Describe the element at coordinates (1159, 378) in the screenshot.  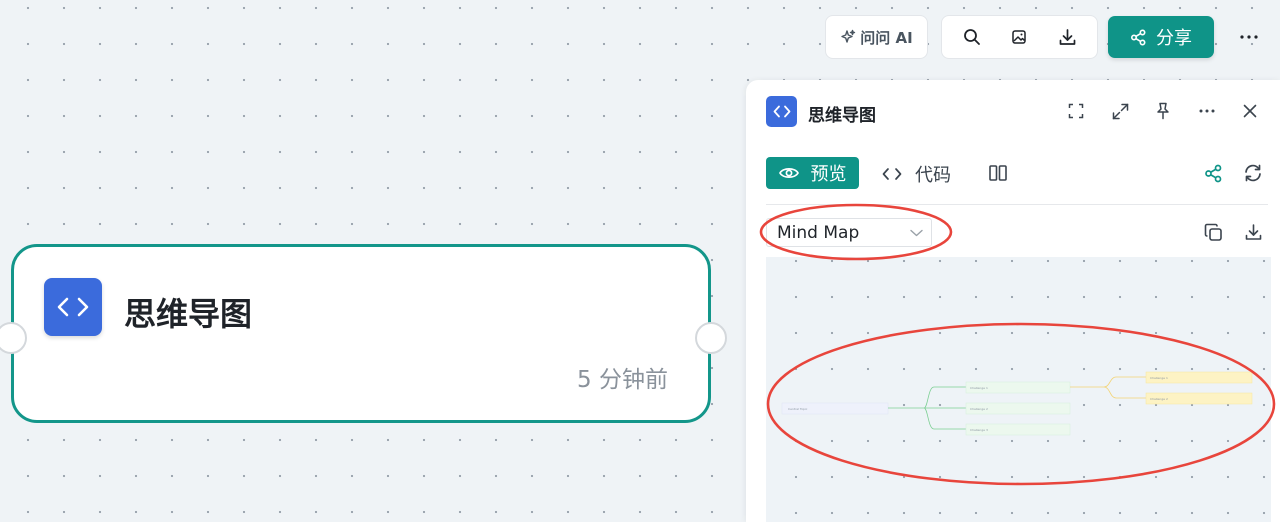
I see `mindmap-sub-text: Challenge 1` at that location.